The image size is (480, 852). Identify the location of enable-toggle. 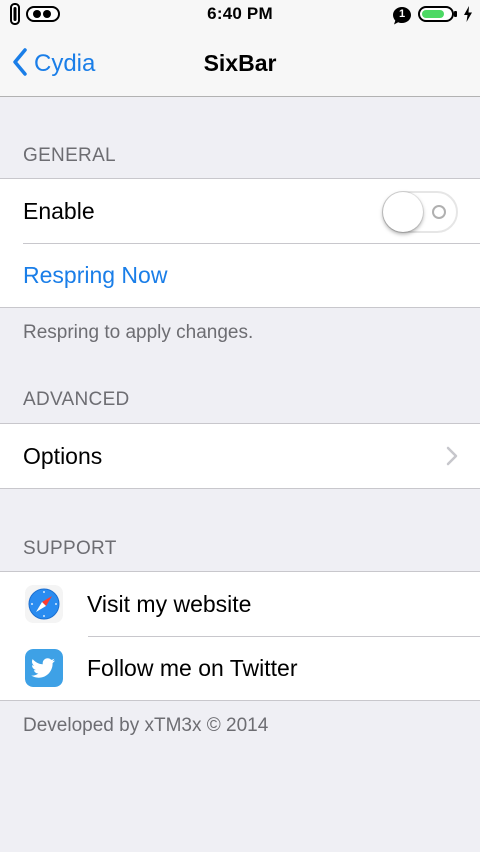
(420, 212).